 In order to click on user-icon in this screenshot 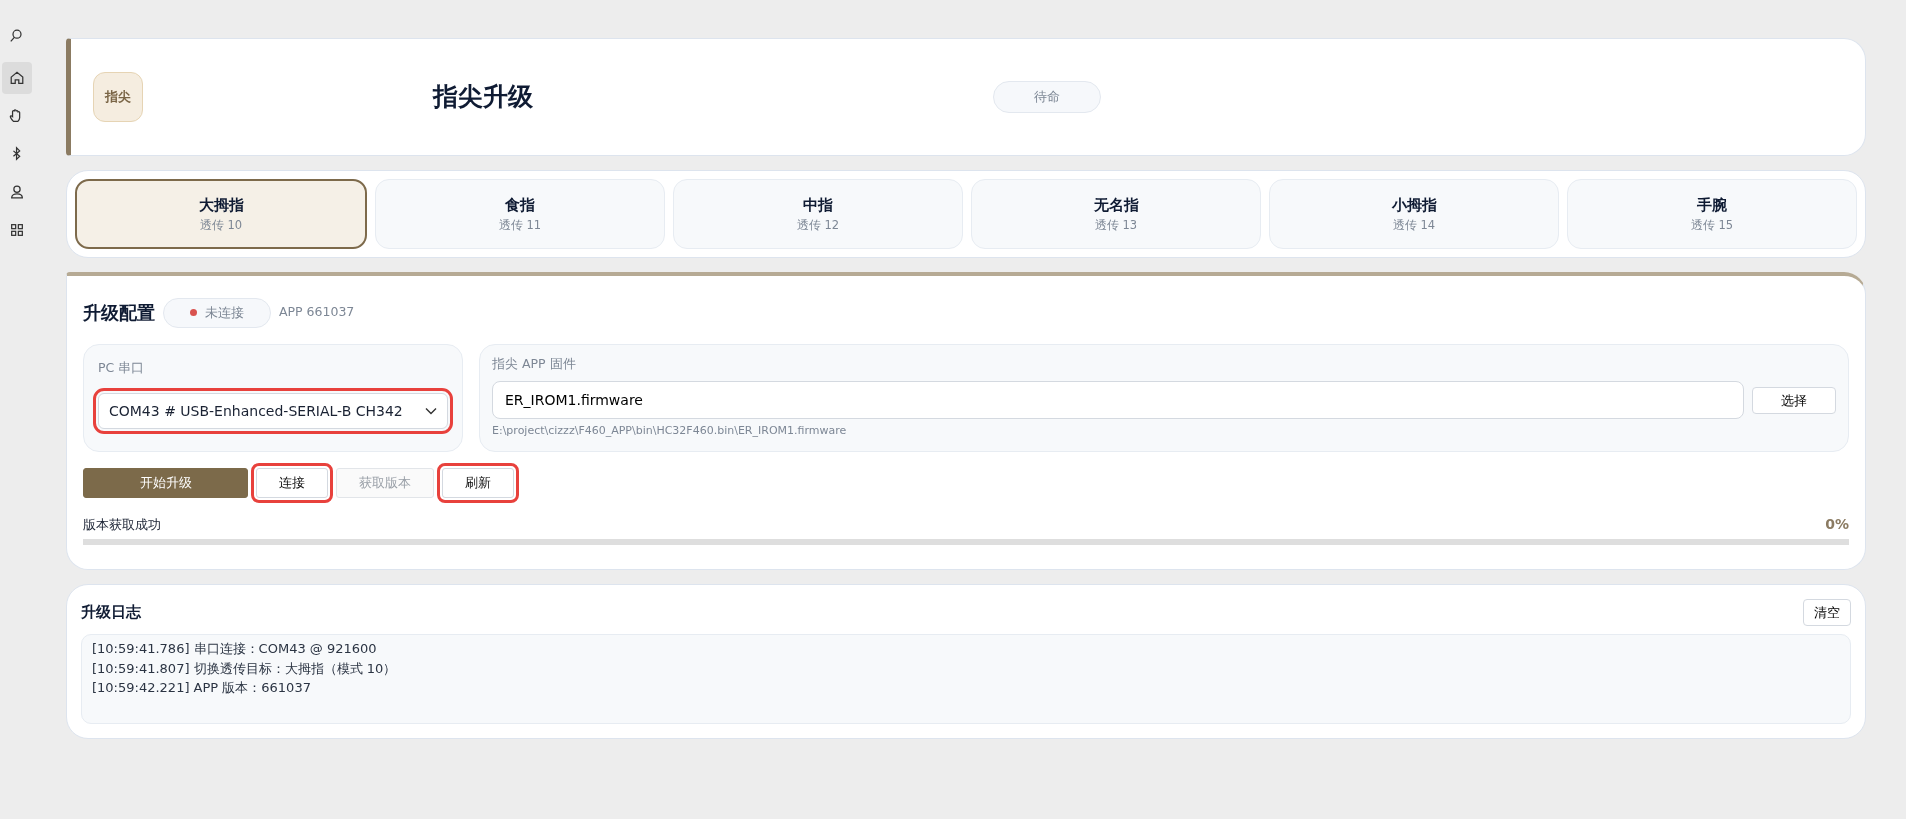, I will do `click(17, 192)`.